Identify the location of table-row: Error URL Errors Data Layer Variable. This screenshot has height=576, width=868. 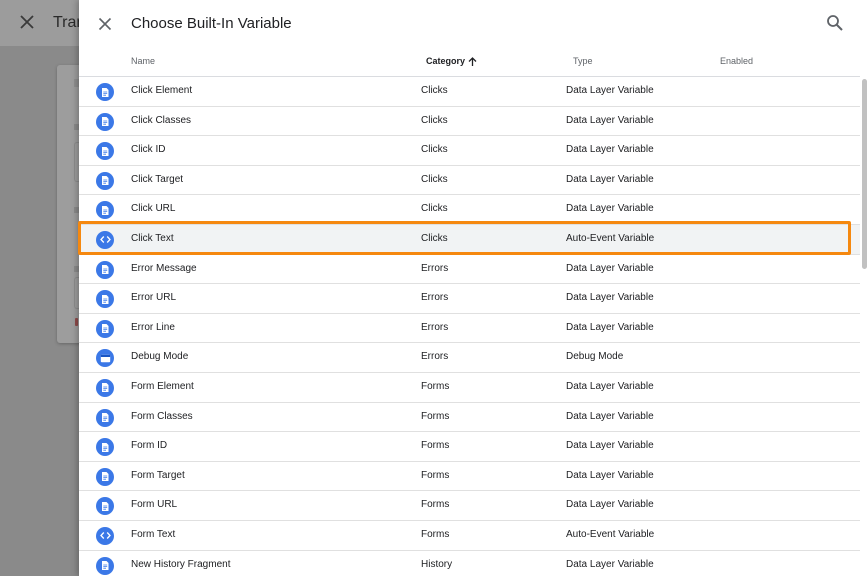
(469, 299).